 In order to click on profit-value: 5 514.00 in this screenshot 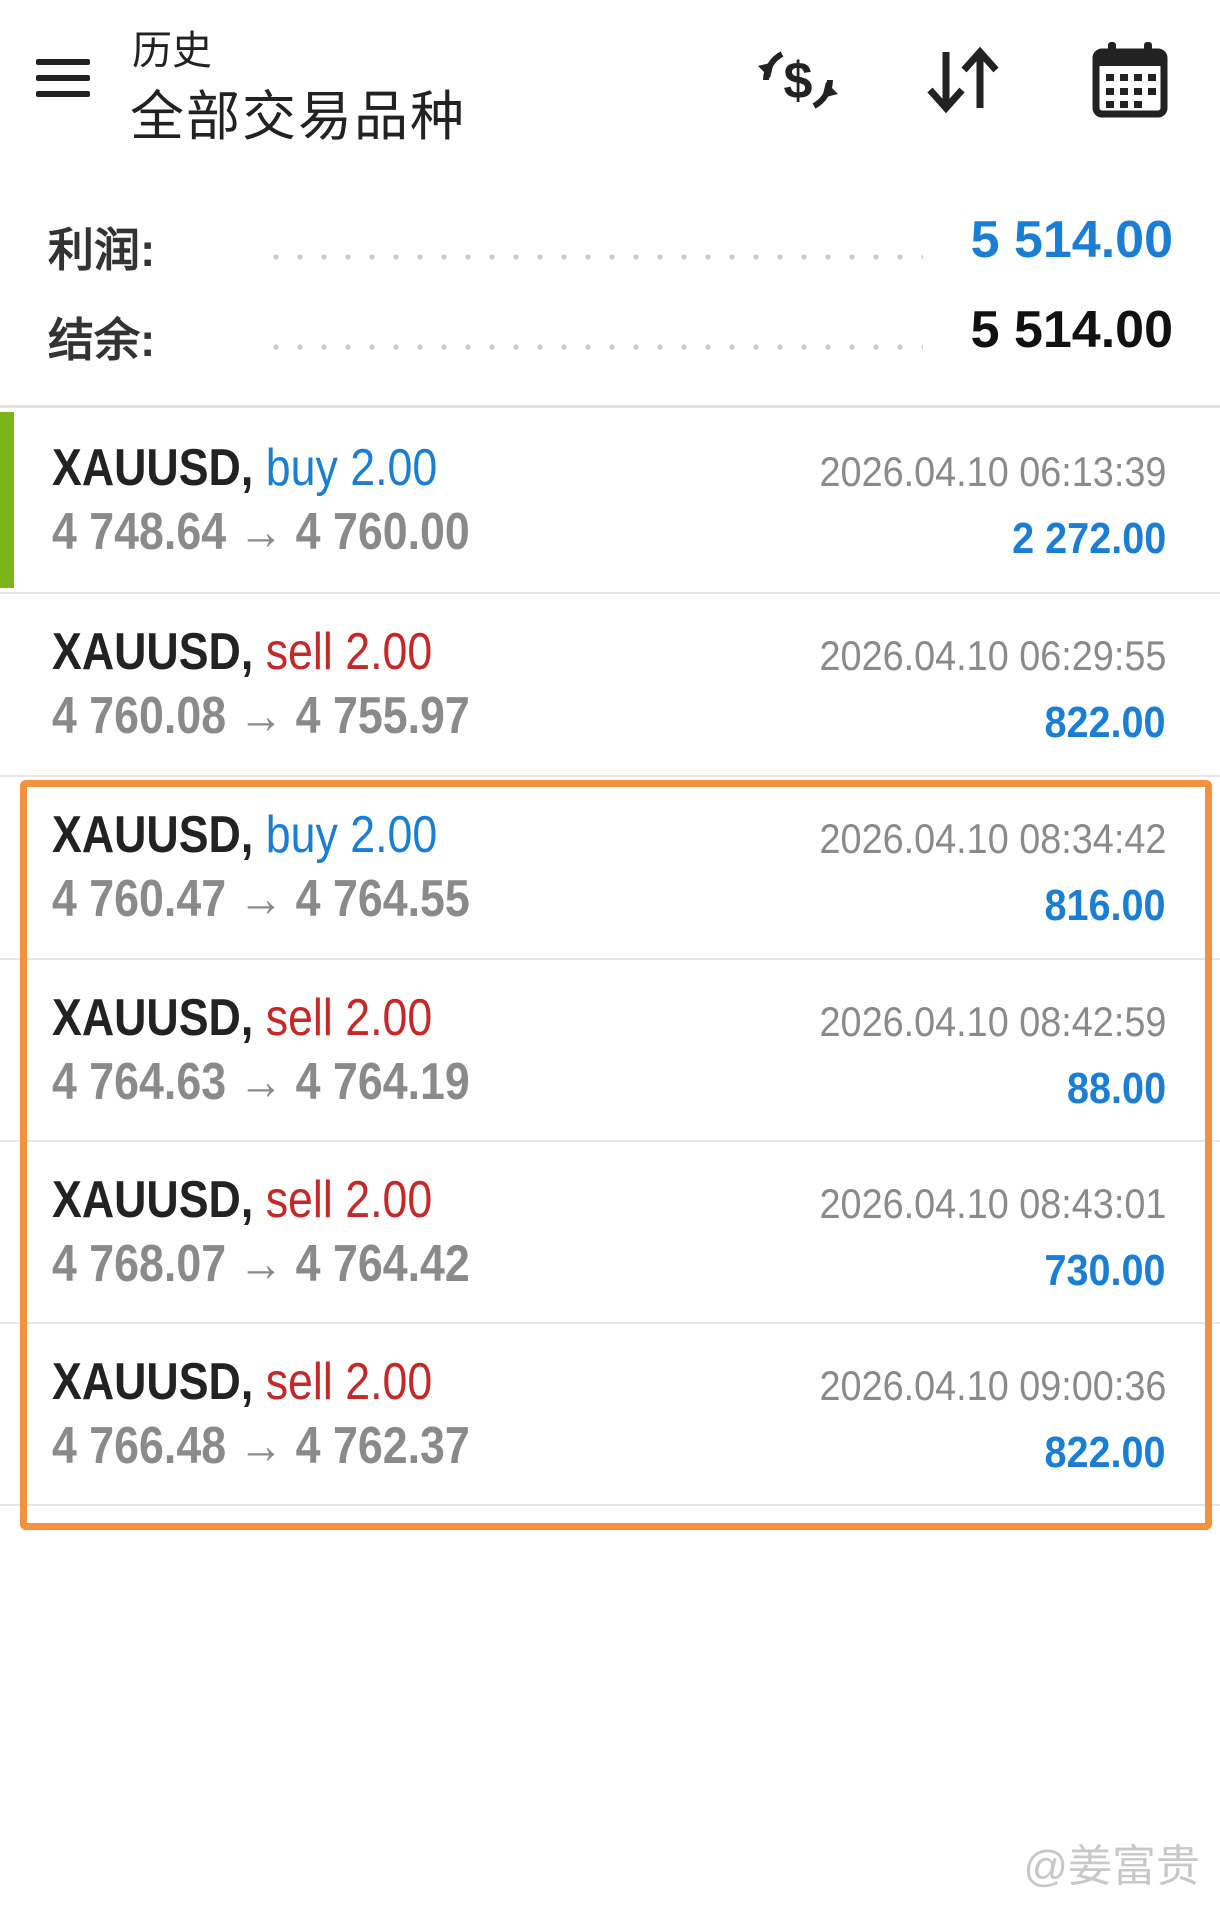, I will do `click(1071, 240)`.